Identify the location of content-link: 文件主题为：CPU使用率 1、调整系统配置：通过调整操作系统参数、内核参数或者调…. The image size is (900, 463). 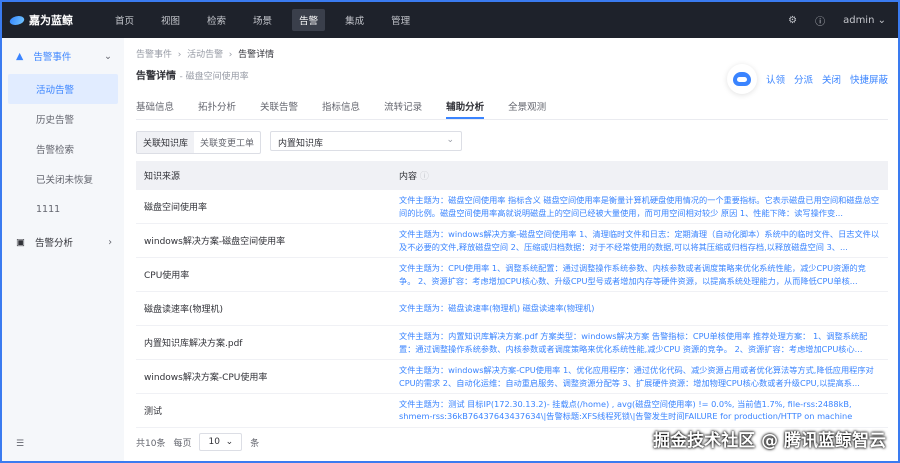
(639, 274).